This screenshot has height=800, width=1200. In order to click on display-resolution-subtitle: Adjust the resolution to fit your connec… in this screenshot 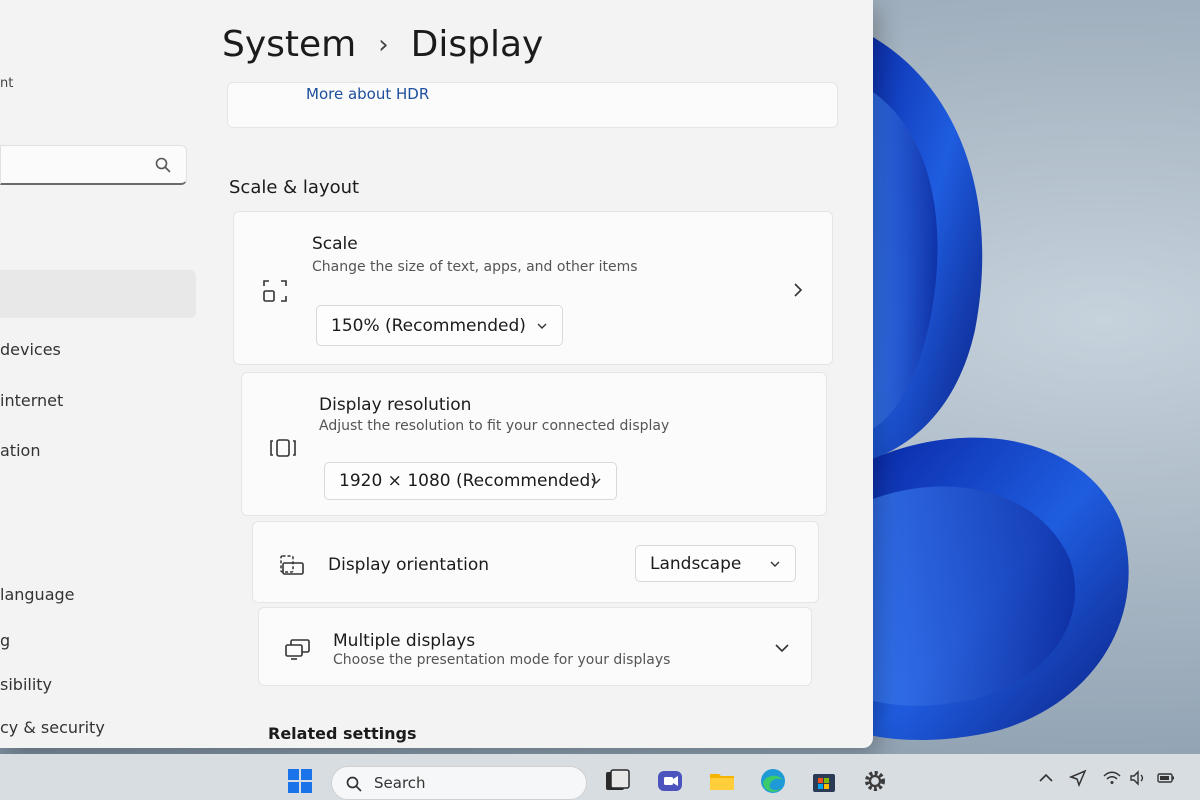, I will do `click(494, 426)`.